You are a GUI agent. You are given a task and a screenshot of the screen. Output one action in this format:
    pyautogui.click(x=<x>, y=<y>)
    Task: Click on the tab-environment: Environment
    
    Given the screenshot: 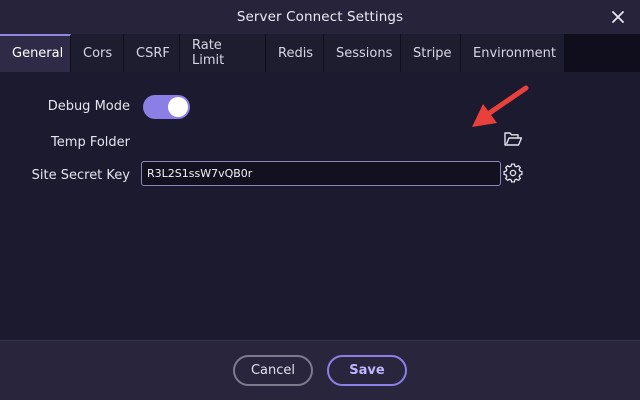 What is the action you would take?
    pyautogui.click(x=513, y=53)
    